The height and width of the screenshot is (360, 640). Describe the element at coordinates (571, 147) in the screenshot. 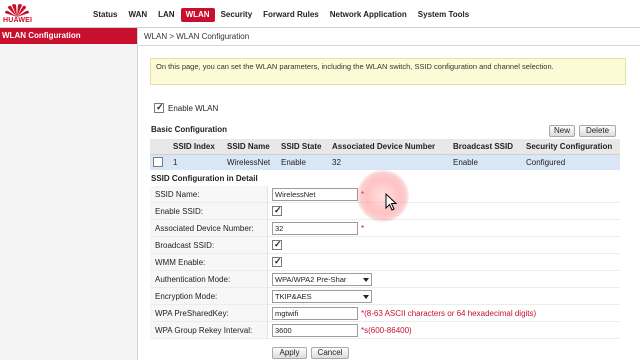

I see `column-header: Security Configuration` at that location.